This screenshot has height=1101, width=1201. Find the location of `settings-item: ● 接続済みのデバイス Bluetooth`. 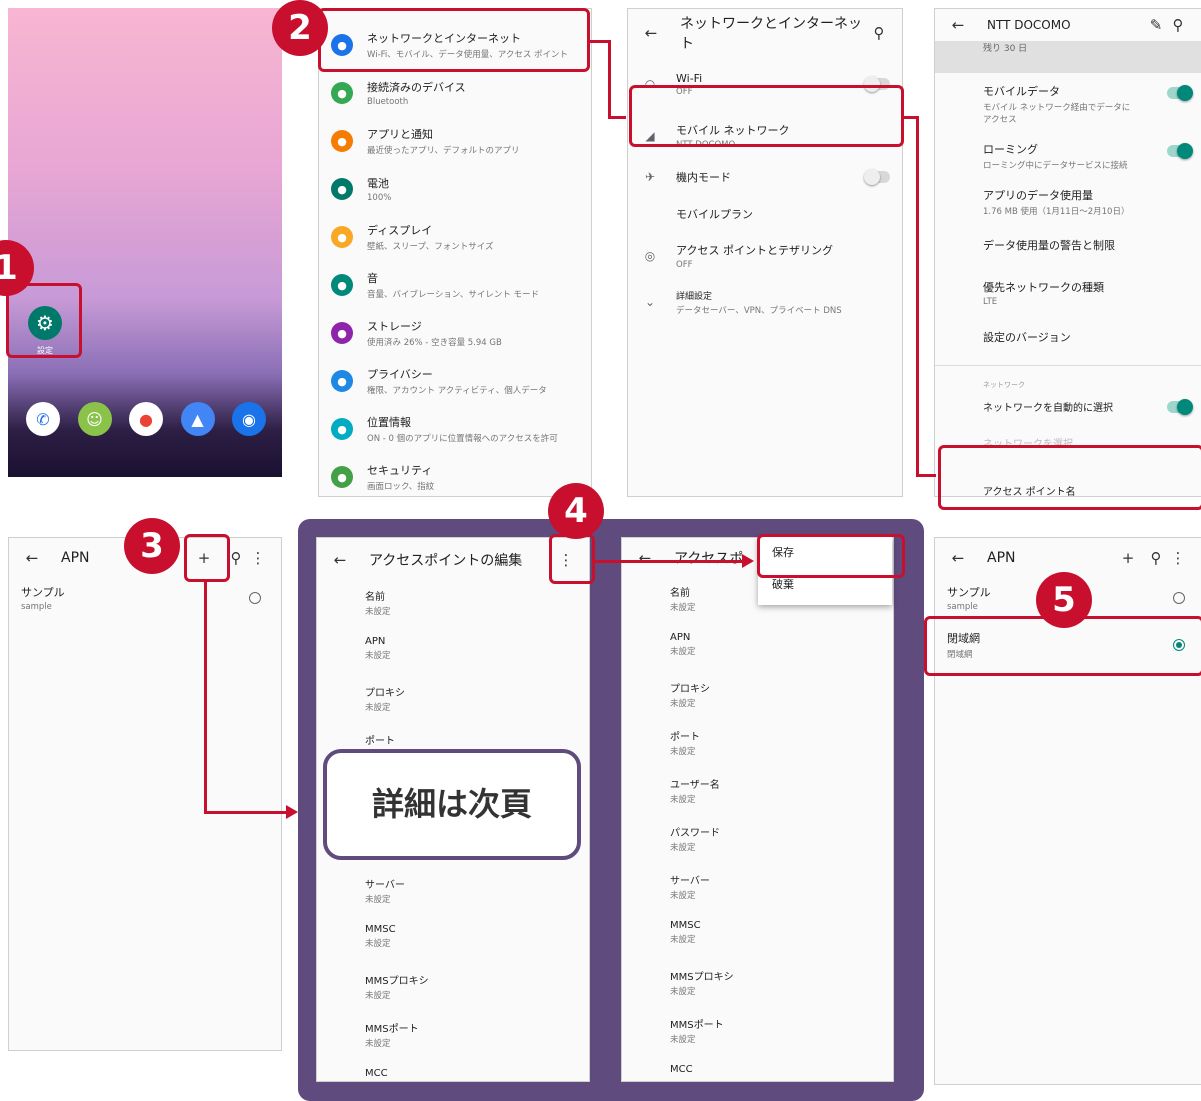

settings-item: ● 接続済みのデバイス Bluetooth is located at coordinates (455, 93).